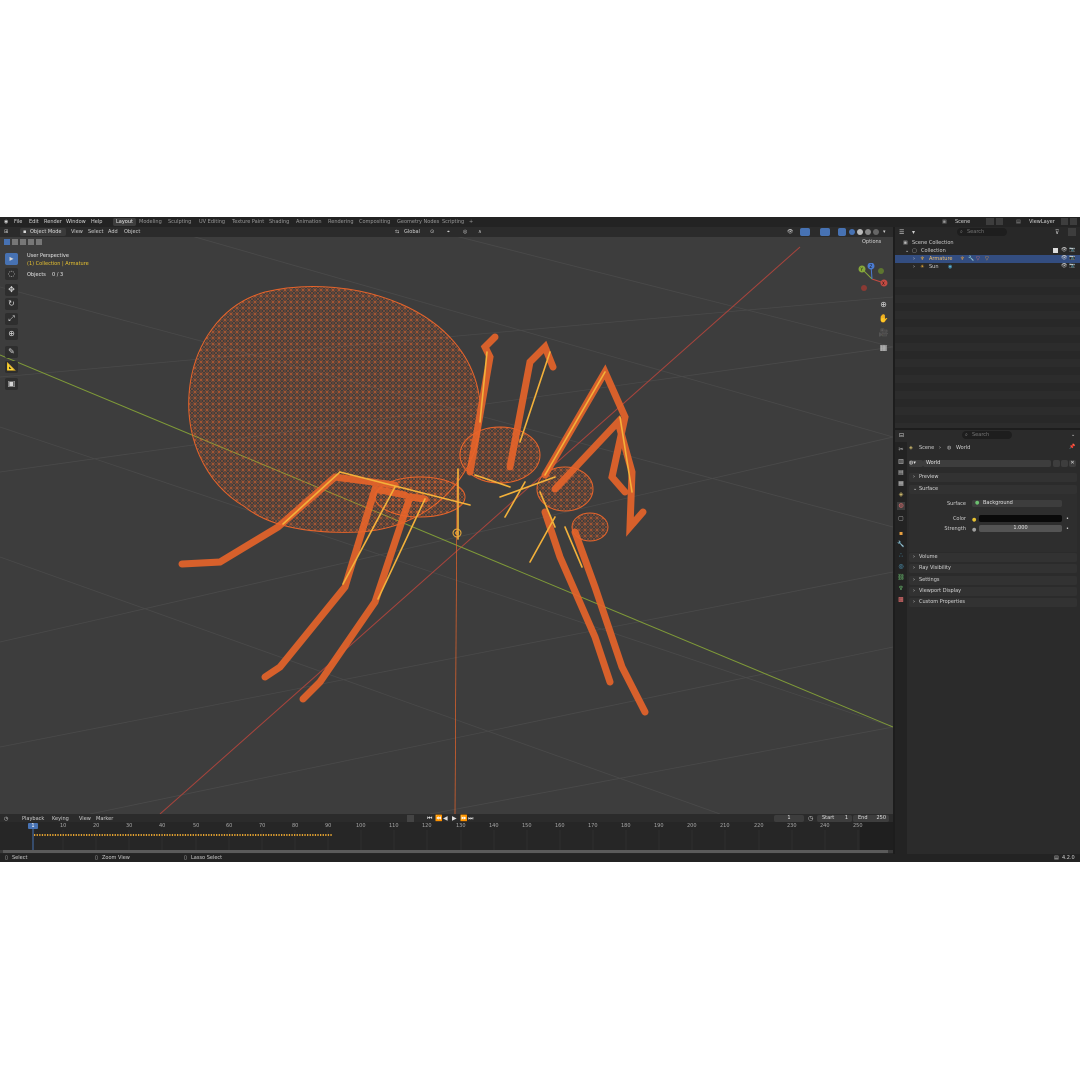 The height and width of the screenshot is (1080, 1080). What do you see at coordinates (77, 232) in the screenshot?
I see `viewport-menu-view: View` at bounding box center [77, 232].